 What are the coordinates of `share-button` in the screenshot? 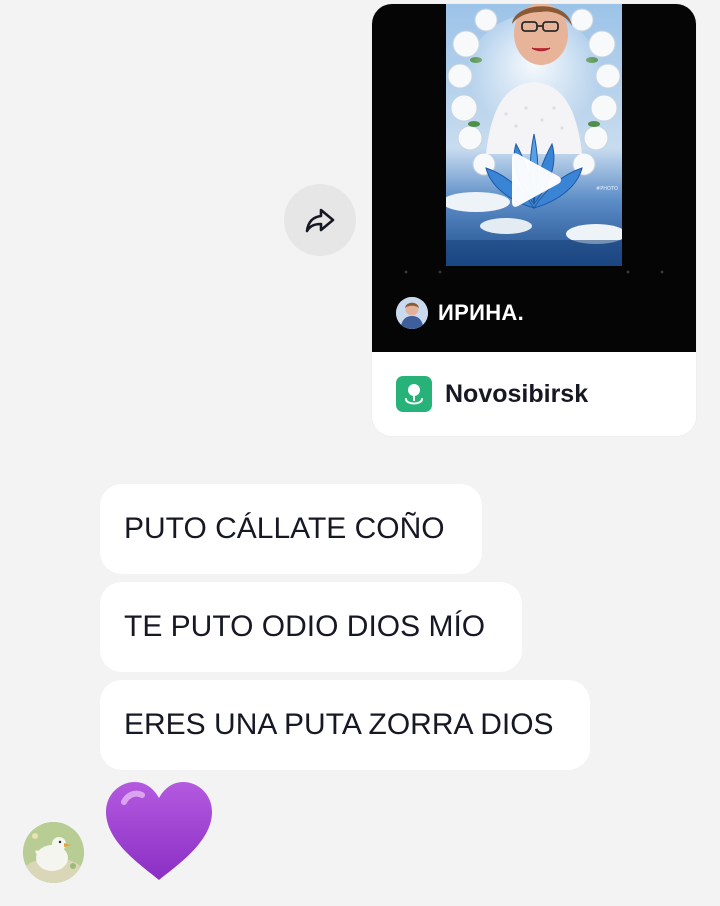 It's located at (320, 220).